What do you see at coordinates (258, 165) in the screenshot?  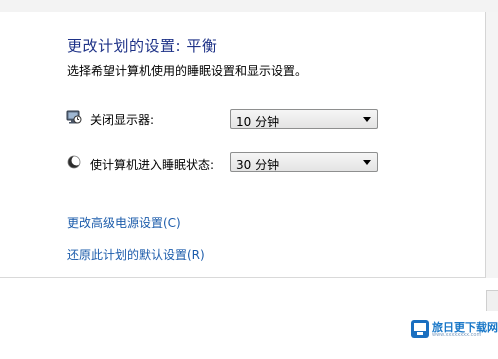 I see `sleep-select-value: 30 分钟` at bounding box center [258, 165].